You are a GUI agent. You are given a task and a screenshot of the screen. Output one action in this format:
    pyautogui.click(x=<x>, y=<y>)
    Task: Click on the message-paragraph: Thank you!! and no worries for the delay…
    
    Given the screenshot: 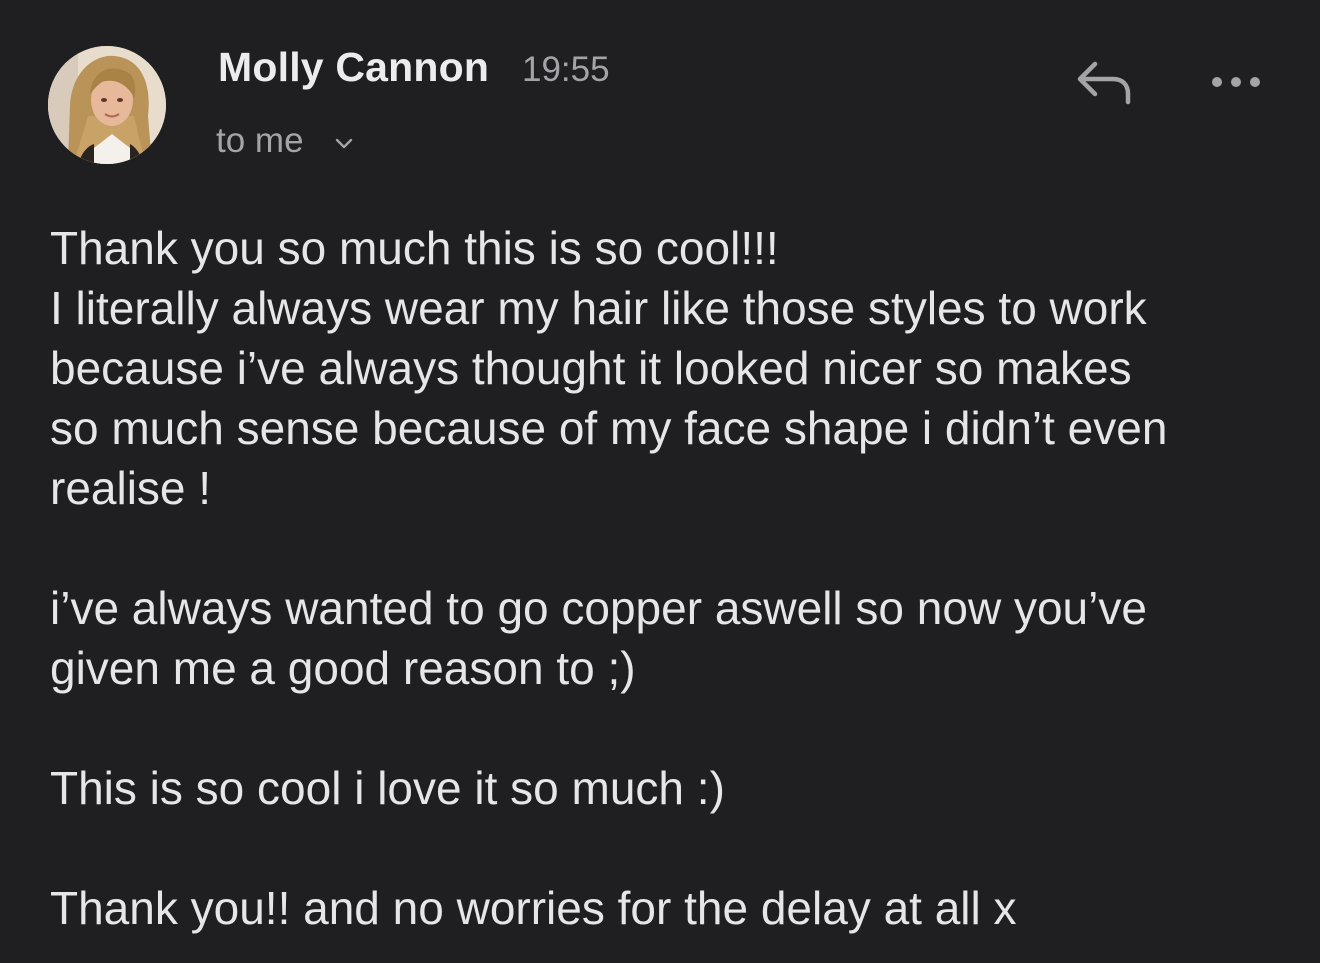 What is the action you would take?
    pyautogui.click(x=533, y=908)
    